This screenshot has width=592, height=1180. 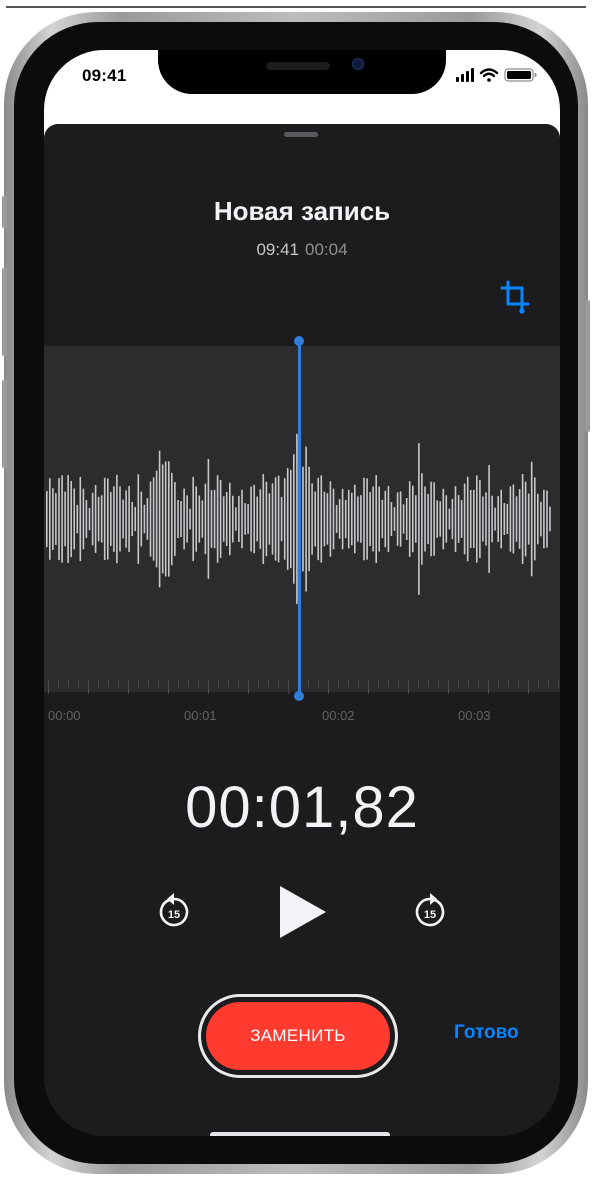 What do you see at coordinates (515, 298) in the screenshot?
I see `crop-icon` at bounding box center [515, 298].